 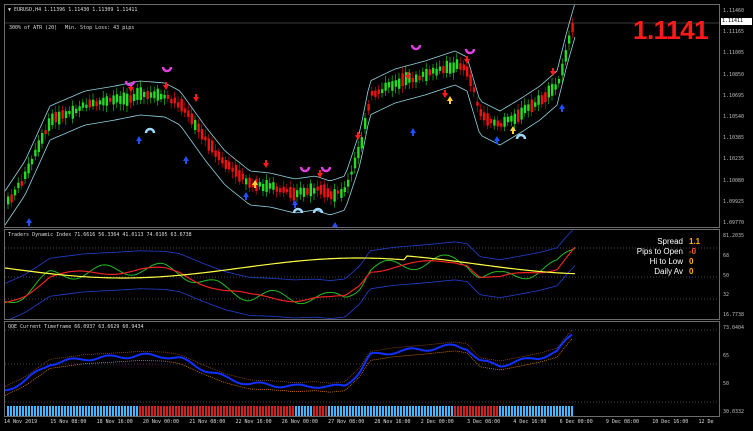 What do you see at coordinates (734, 236) in the screenshot?
I see `axis-tick-label: 81.2035` at bounding box center [734, 236].